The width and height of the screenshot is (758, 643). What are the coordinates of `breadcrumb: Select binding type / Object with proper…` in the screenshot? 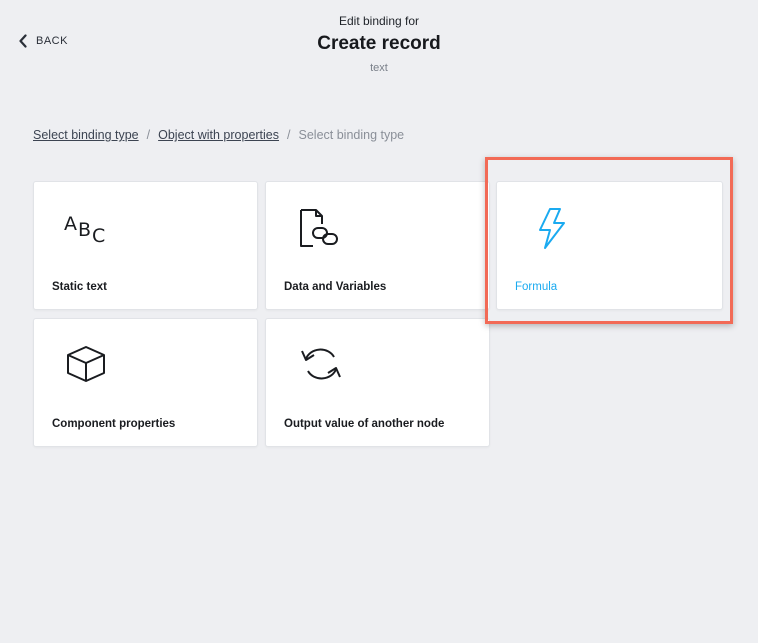 It's located at (218, 135).